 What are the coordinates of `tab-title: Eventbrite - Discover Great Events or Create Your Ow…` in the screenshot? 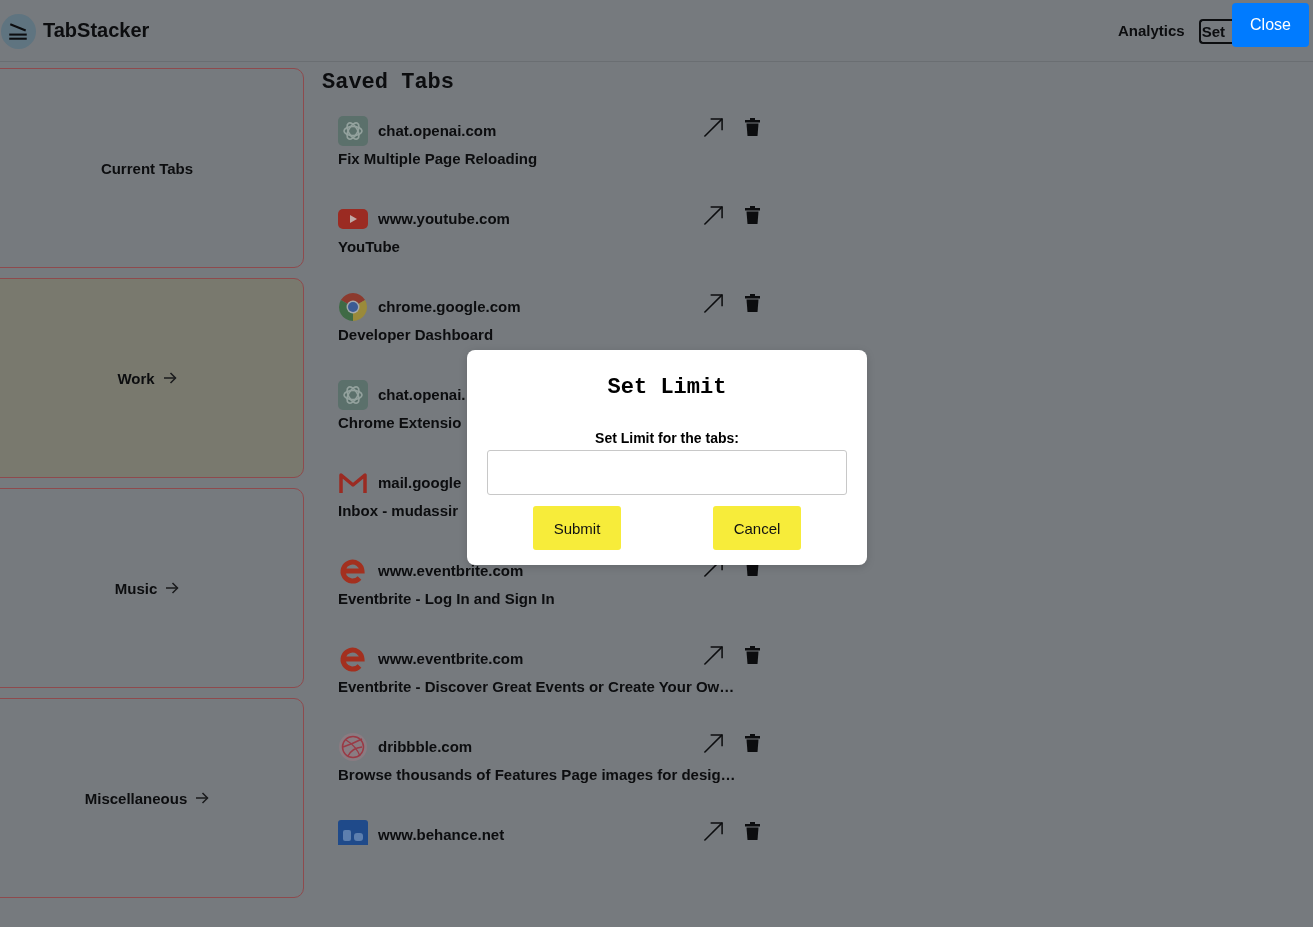 It's located at (536, 687).